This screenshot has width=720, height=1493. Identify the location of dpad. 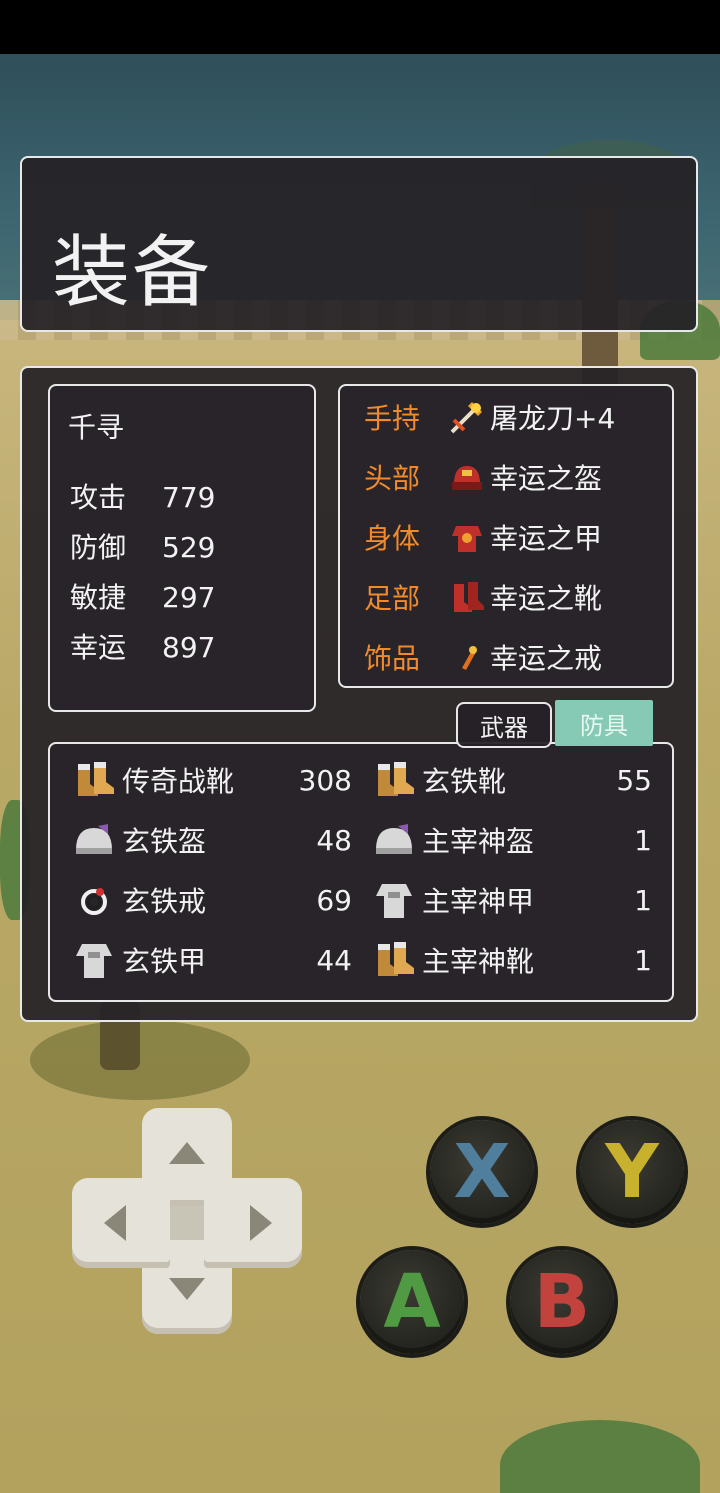
(187, 1221).